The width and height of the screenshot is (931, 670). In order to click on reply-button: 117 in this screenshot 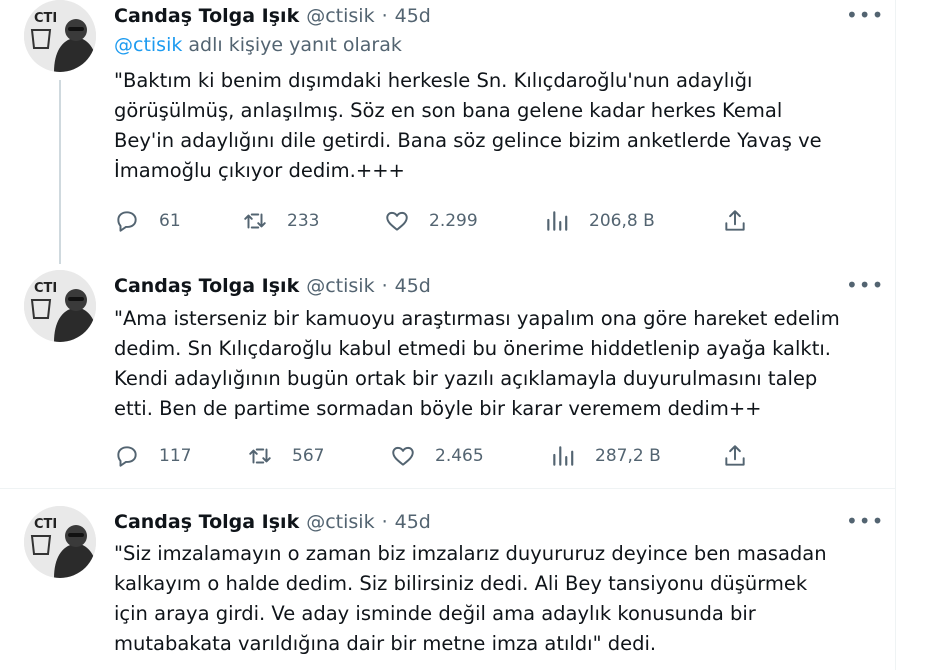, I will do `click(152, 456)`.